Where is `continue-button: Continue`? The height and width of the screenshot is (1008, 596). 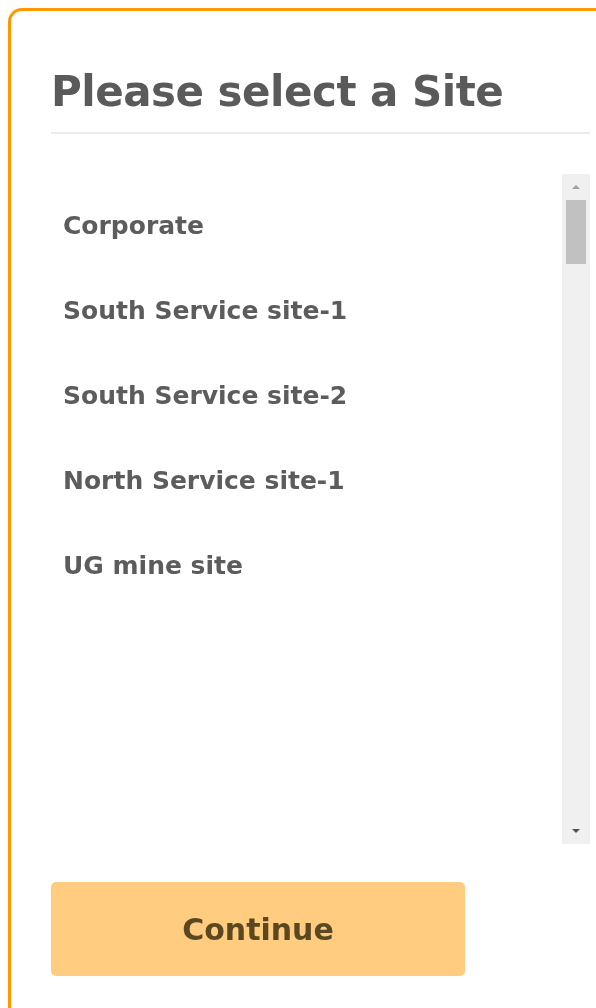
continue-button: Continue is located at coordinates (258, 929).